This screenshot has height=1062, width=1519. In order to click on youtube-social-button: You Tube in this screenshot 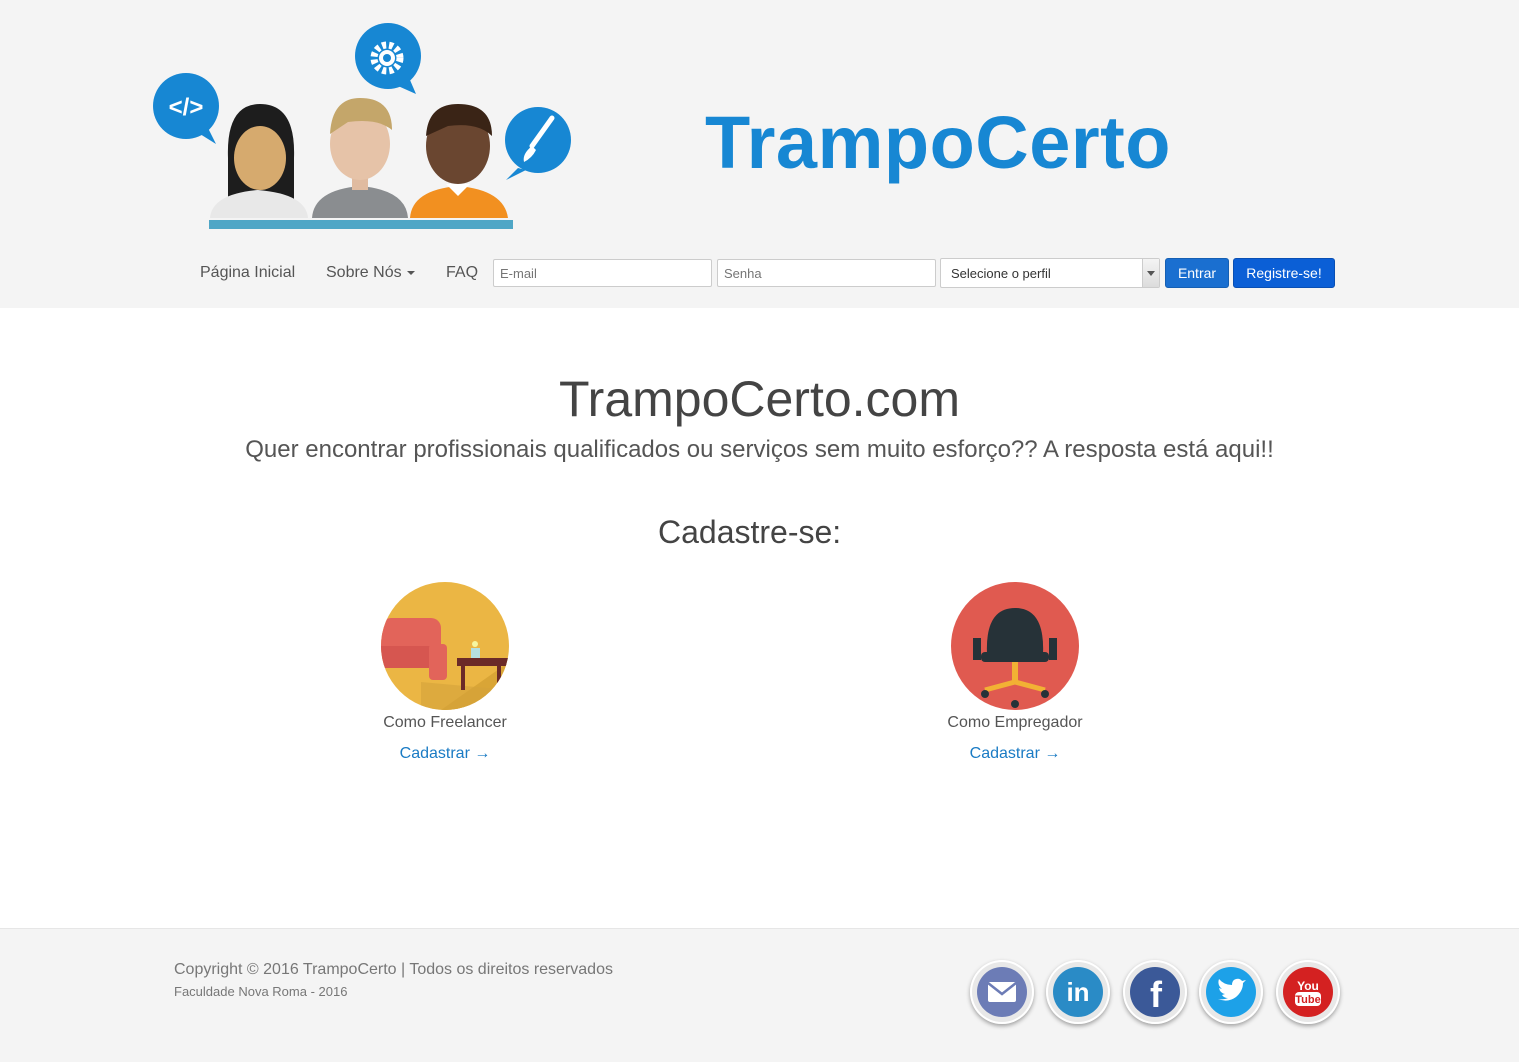, I will do `click(1308, 992)`.